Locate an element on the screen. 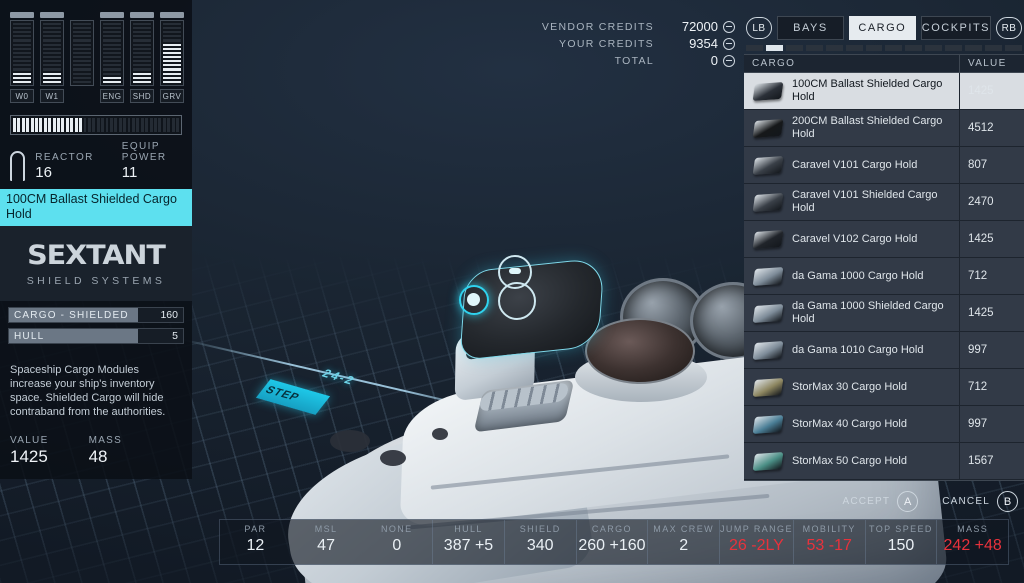 The height and width of the screenshot is (583, 1024). accept-label: ACCEPT is located at coordinates (866, 501).